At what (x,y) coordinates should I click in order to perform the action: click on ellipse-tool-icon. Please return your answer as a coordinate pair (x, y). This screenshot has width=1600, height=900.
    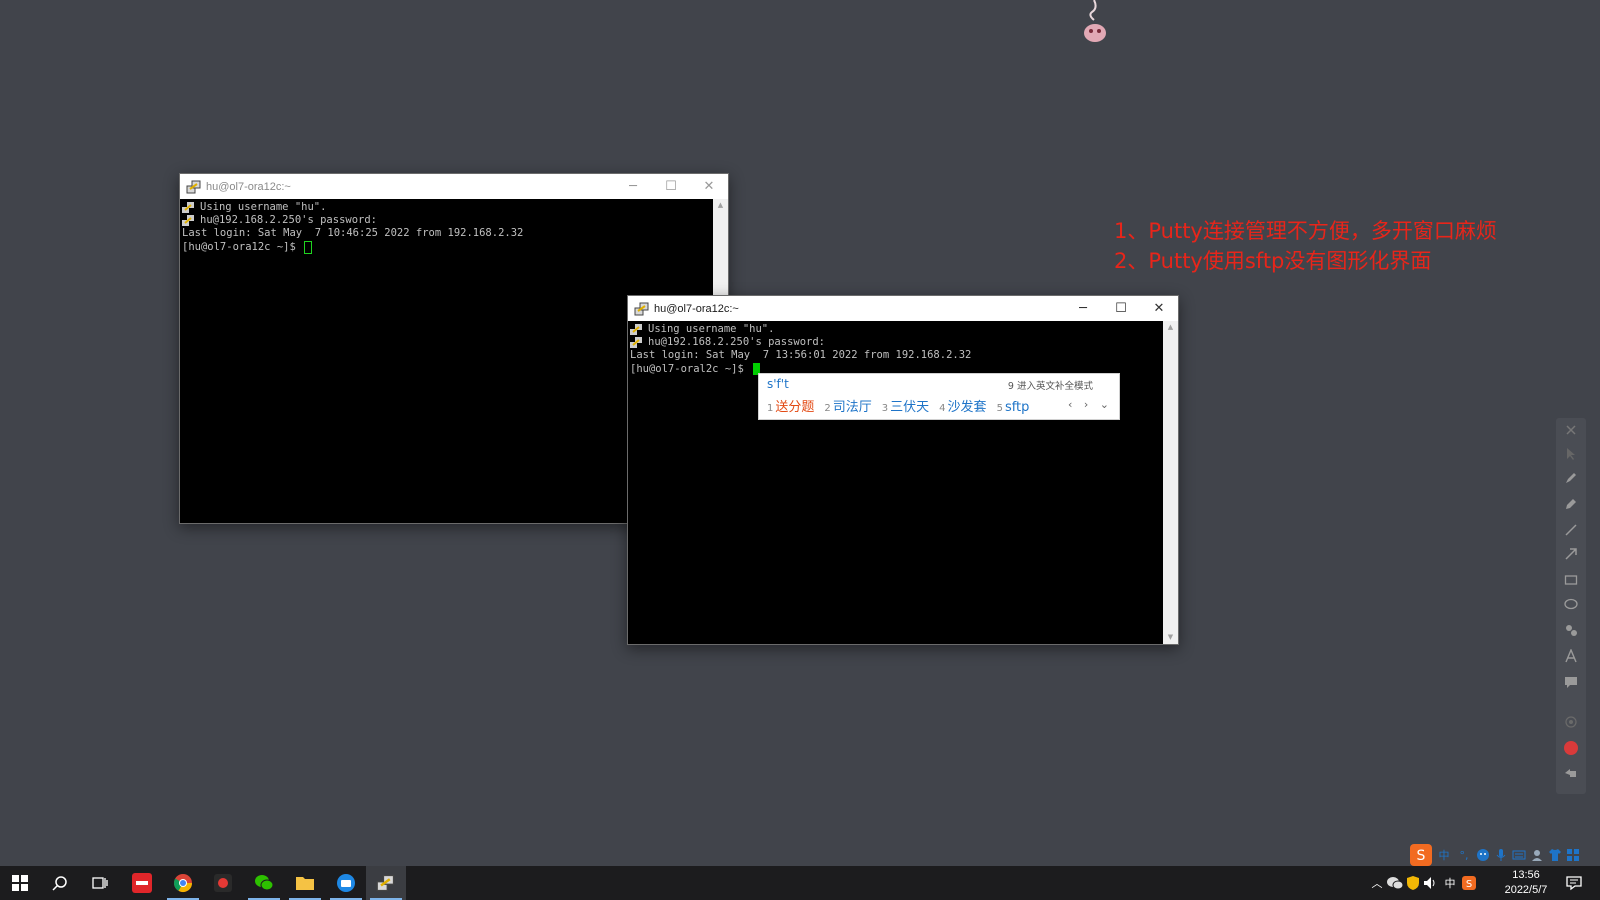
    Looking at the image, I should click on (1571, 604).